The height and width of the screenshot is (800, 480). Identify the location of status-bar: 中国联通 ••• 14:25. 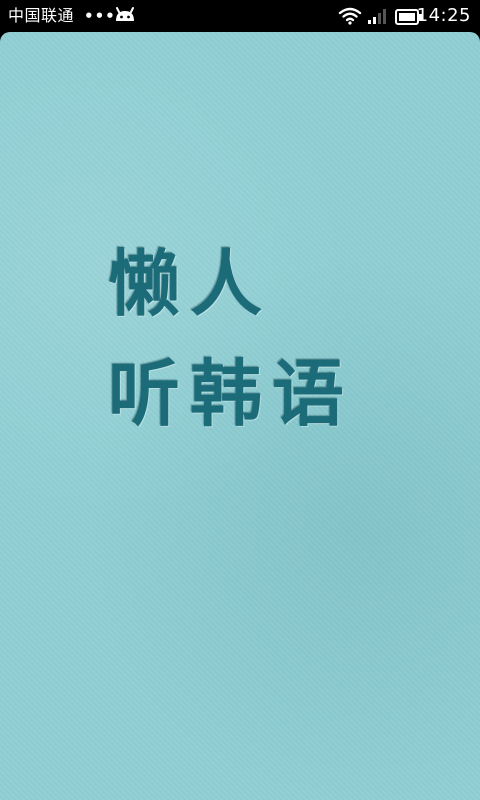
(240, 16).